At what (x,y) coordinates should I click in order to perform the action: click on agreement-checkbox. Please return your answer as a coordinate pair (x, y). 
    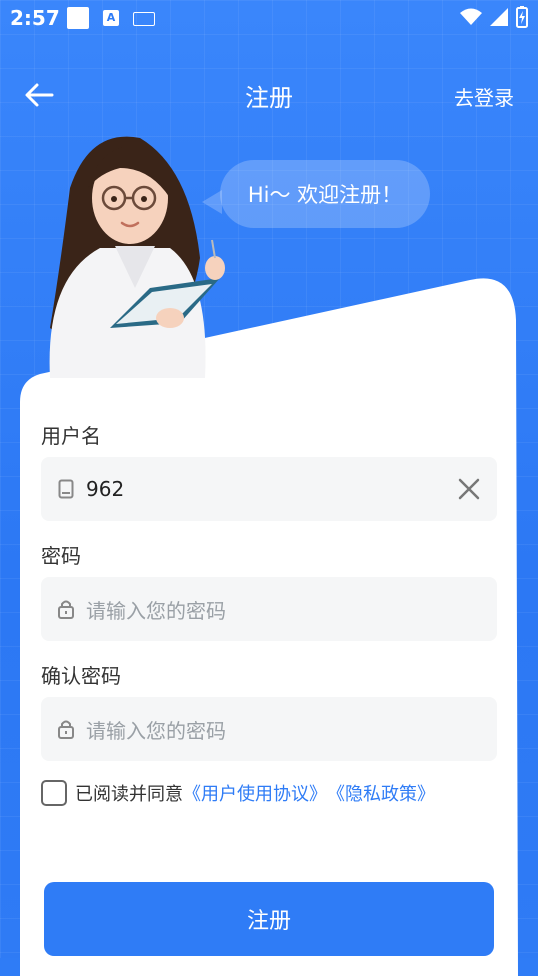
    Looking at the image, I should click on (54, 793).